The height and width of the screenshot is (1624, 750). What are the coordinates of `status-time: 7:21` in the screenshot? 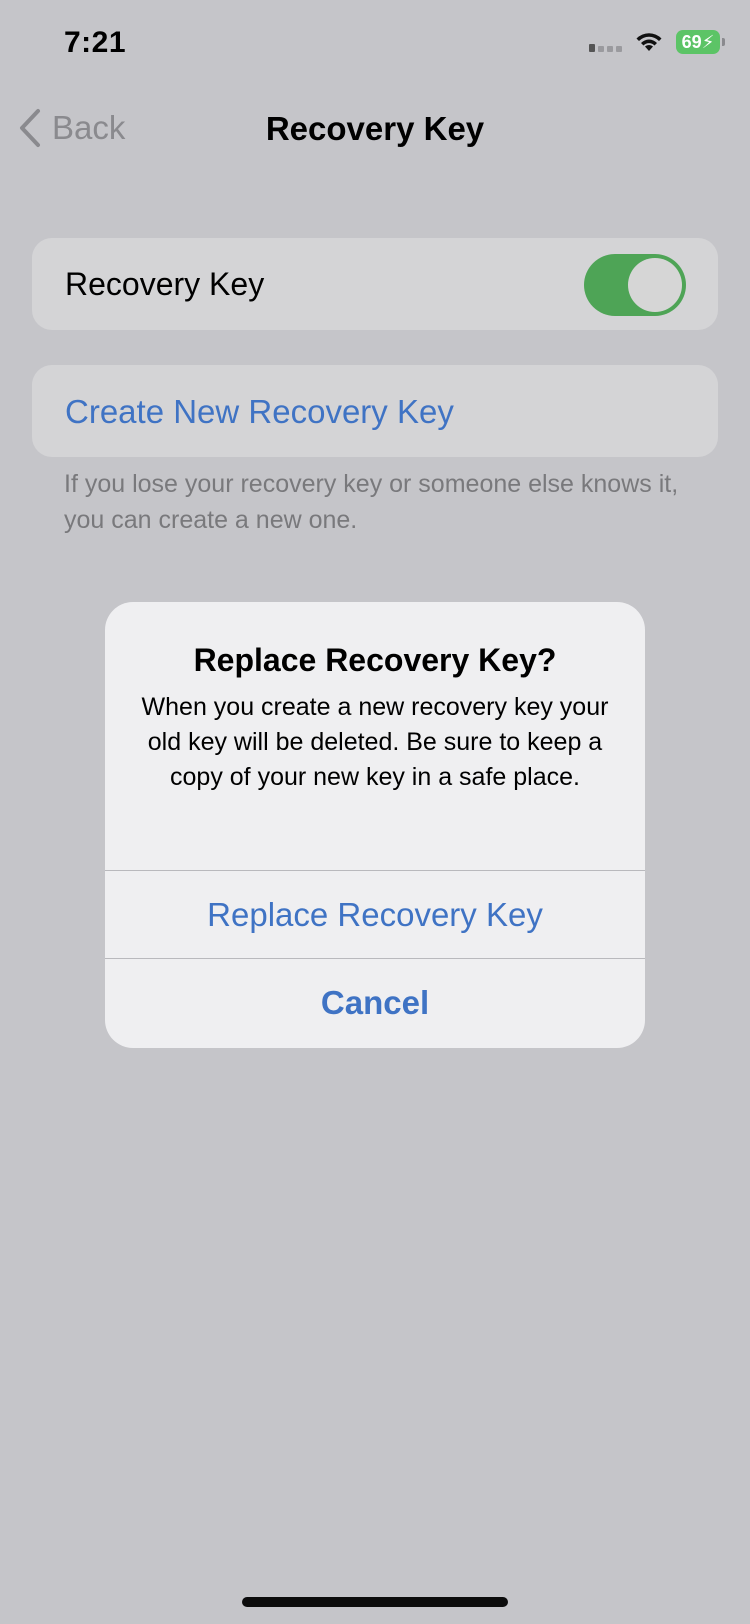 It's located at (95, 42).